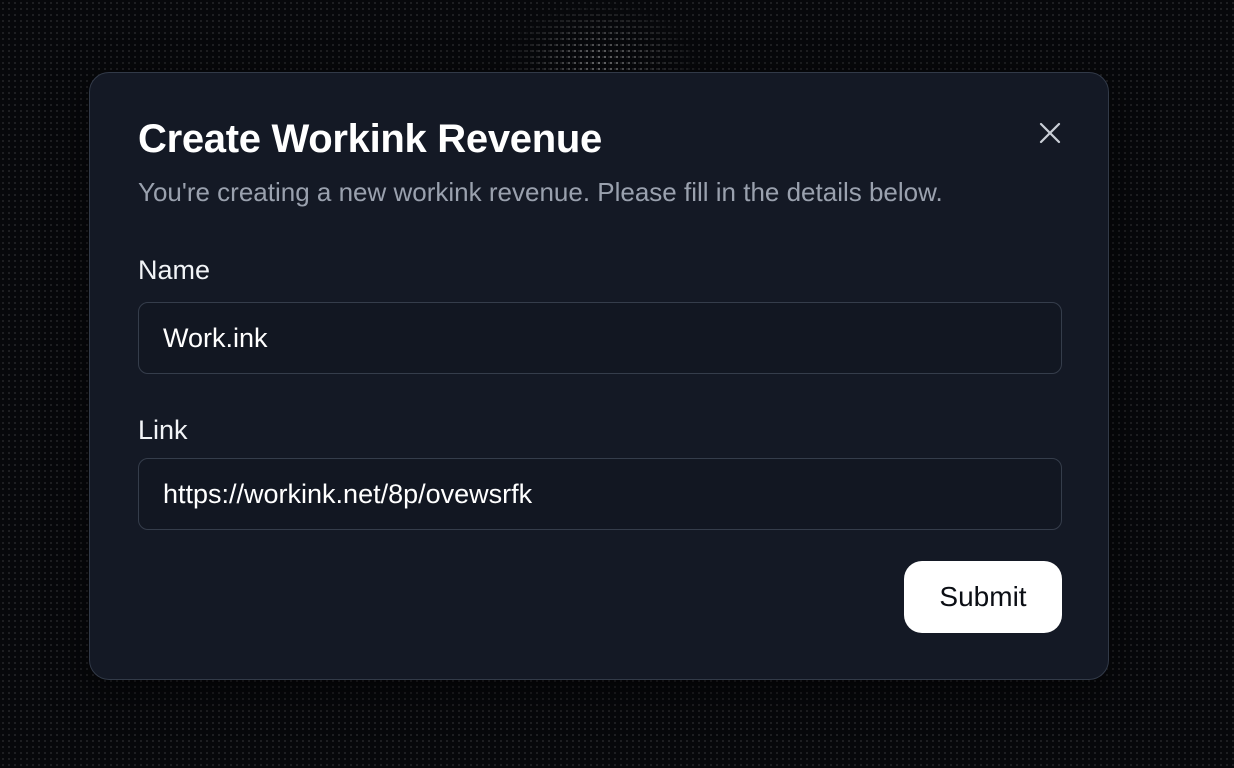 Image resolution: width=1234 pixels, height=768 pixels. I want to click on close-icon, so click(1050, 133).